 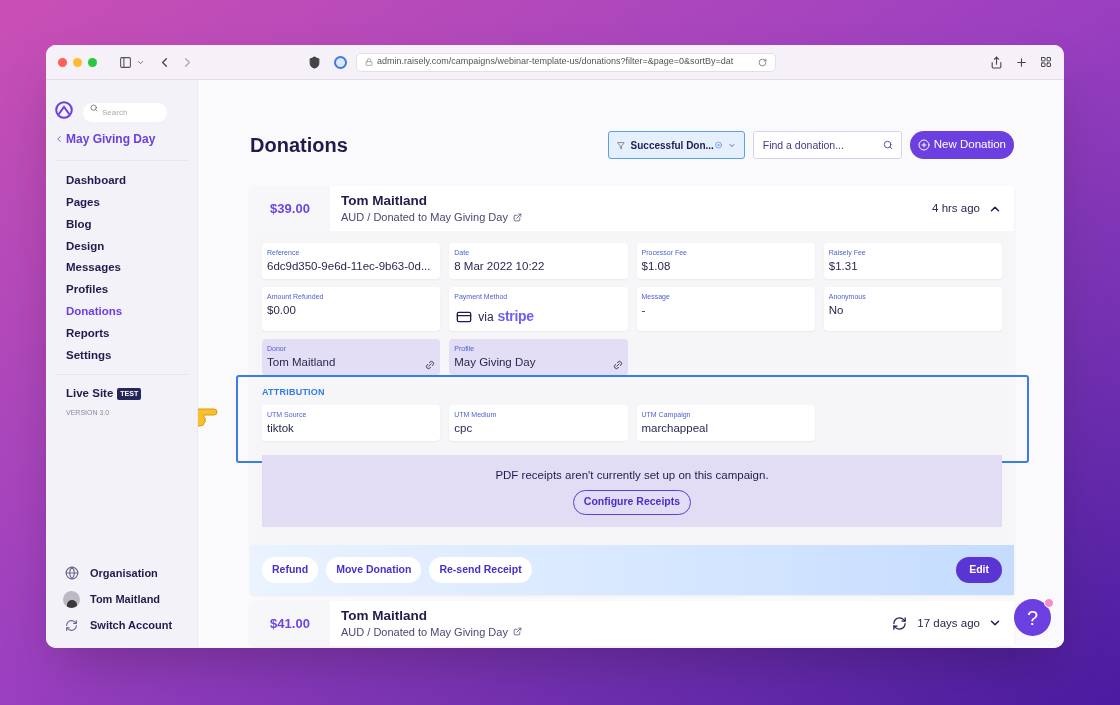 What do you see at coordinates (836, 310) in the screenshot?
I see `field-value: No` at bounding box center [836, 310].